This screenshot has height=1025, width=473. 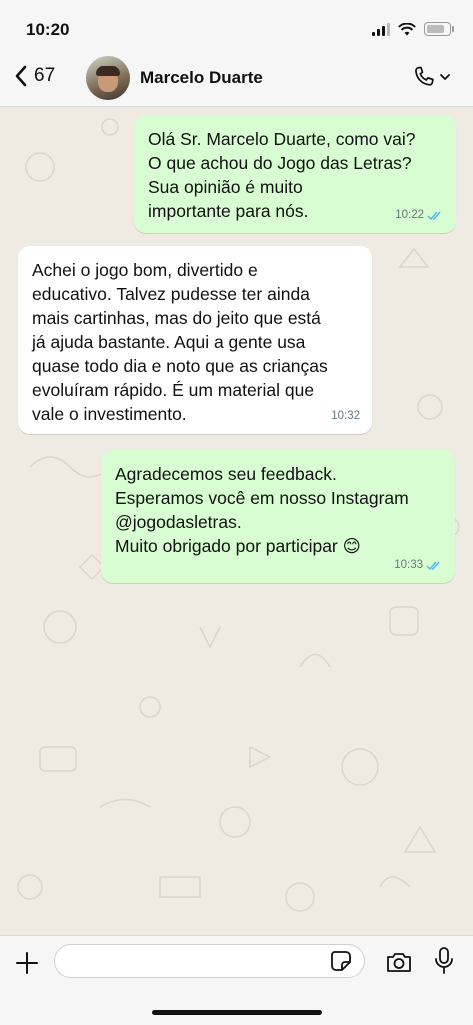 What do you see at coordinates (236, 980) in the screenshot?
I see `composer-bar` at bounding box center [236, 980].